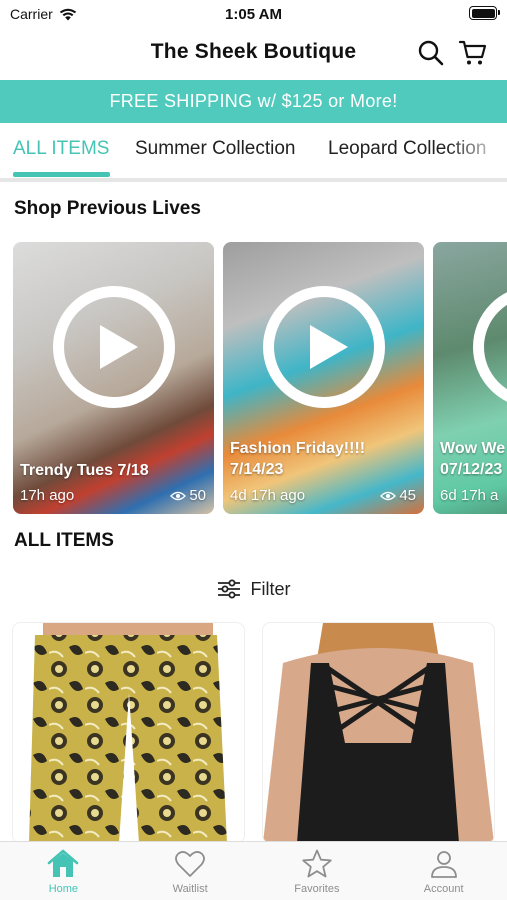  I want to click on home-icon, so click(63, 863).